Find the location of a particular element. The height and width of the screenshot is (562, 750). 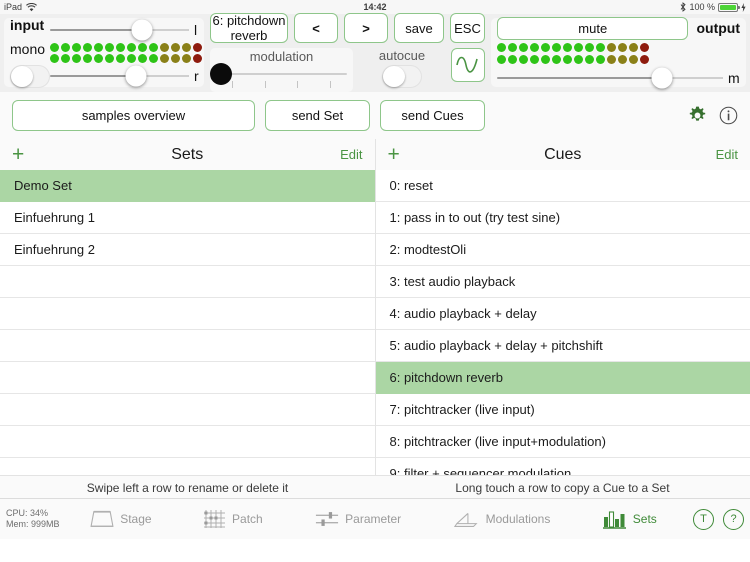

mute-button: mute is located at coordinates (593, 28).